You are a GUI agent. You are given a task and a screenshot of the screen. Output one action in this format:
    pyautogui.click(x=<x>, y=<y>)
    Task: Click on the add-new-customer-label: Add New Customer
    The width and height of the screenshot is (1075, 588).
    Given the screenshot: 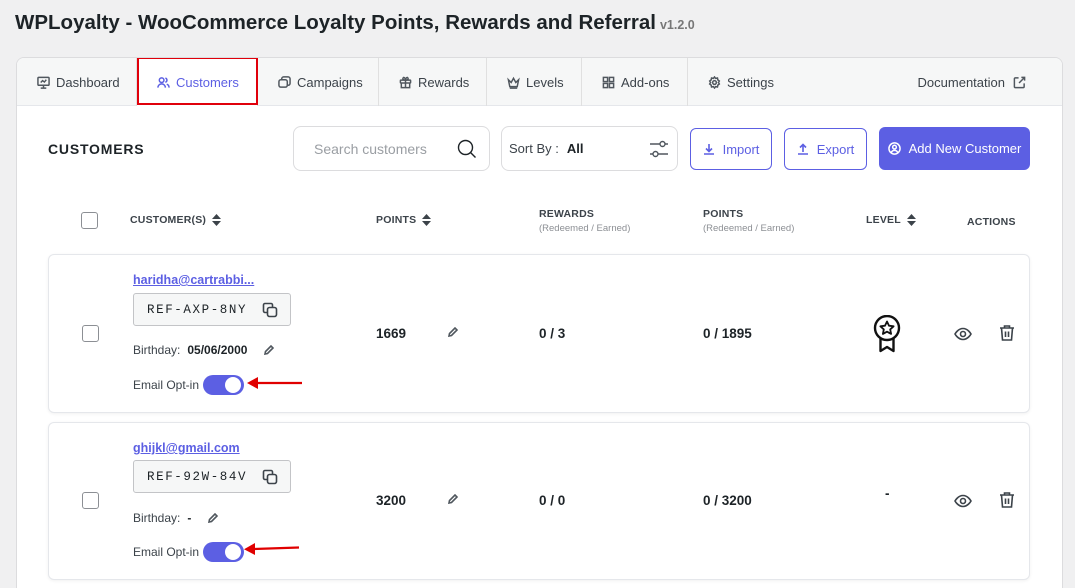 What is the action you would take?
    pyautogui.click(x=965, y=148)
    